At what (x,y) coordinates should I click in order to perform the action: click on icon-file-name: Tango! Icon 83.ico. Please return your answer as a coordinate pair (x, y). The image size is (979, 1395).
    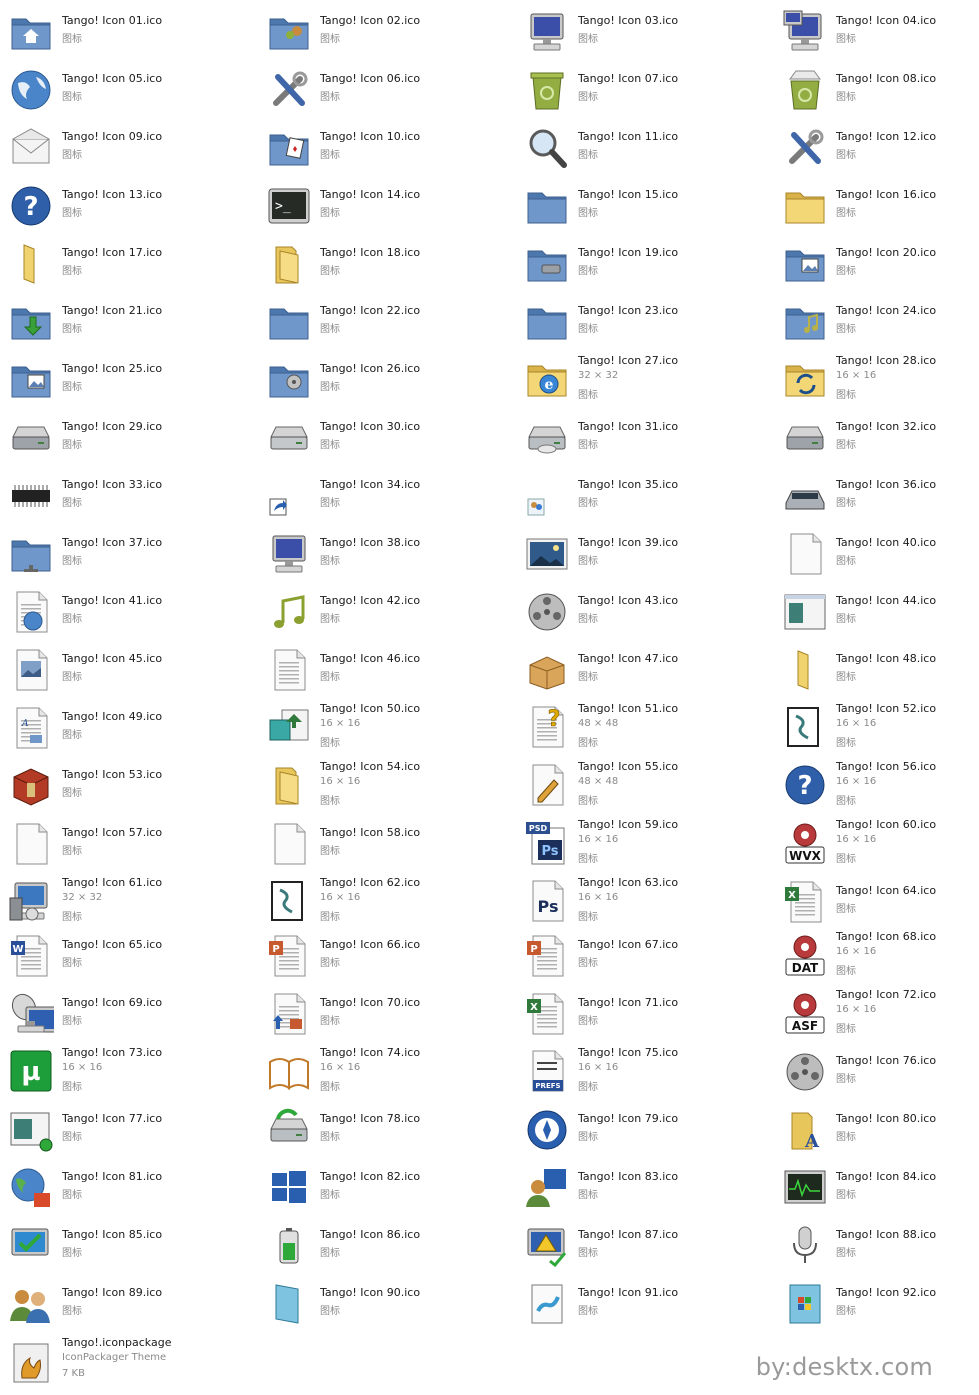
    Looking at the image, I should click on (628, 1176).